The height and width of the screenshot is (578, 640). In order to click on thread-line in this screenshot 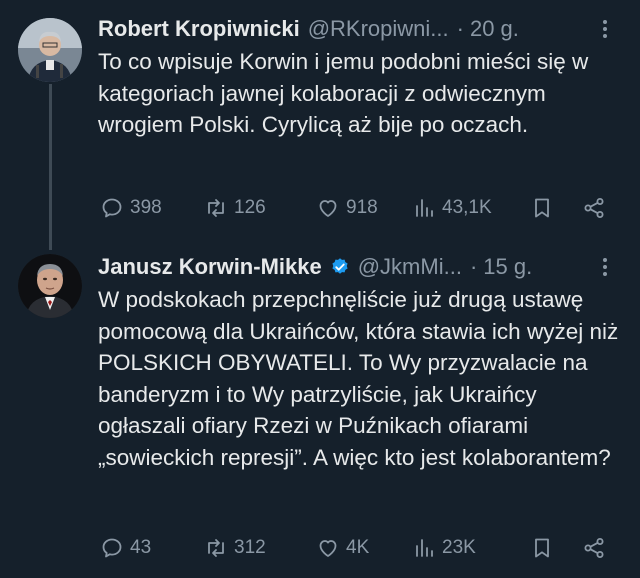, I will do `click(50, 167)`.